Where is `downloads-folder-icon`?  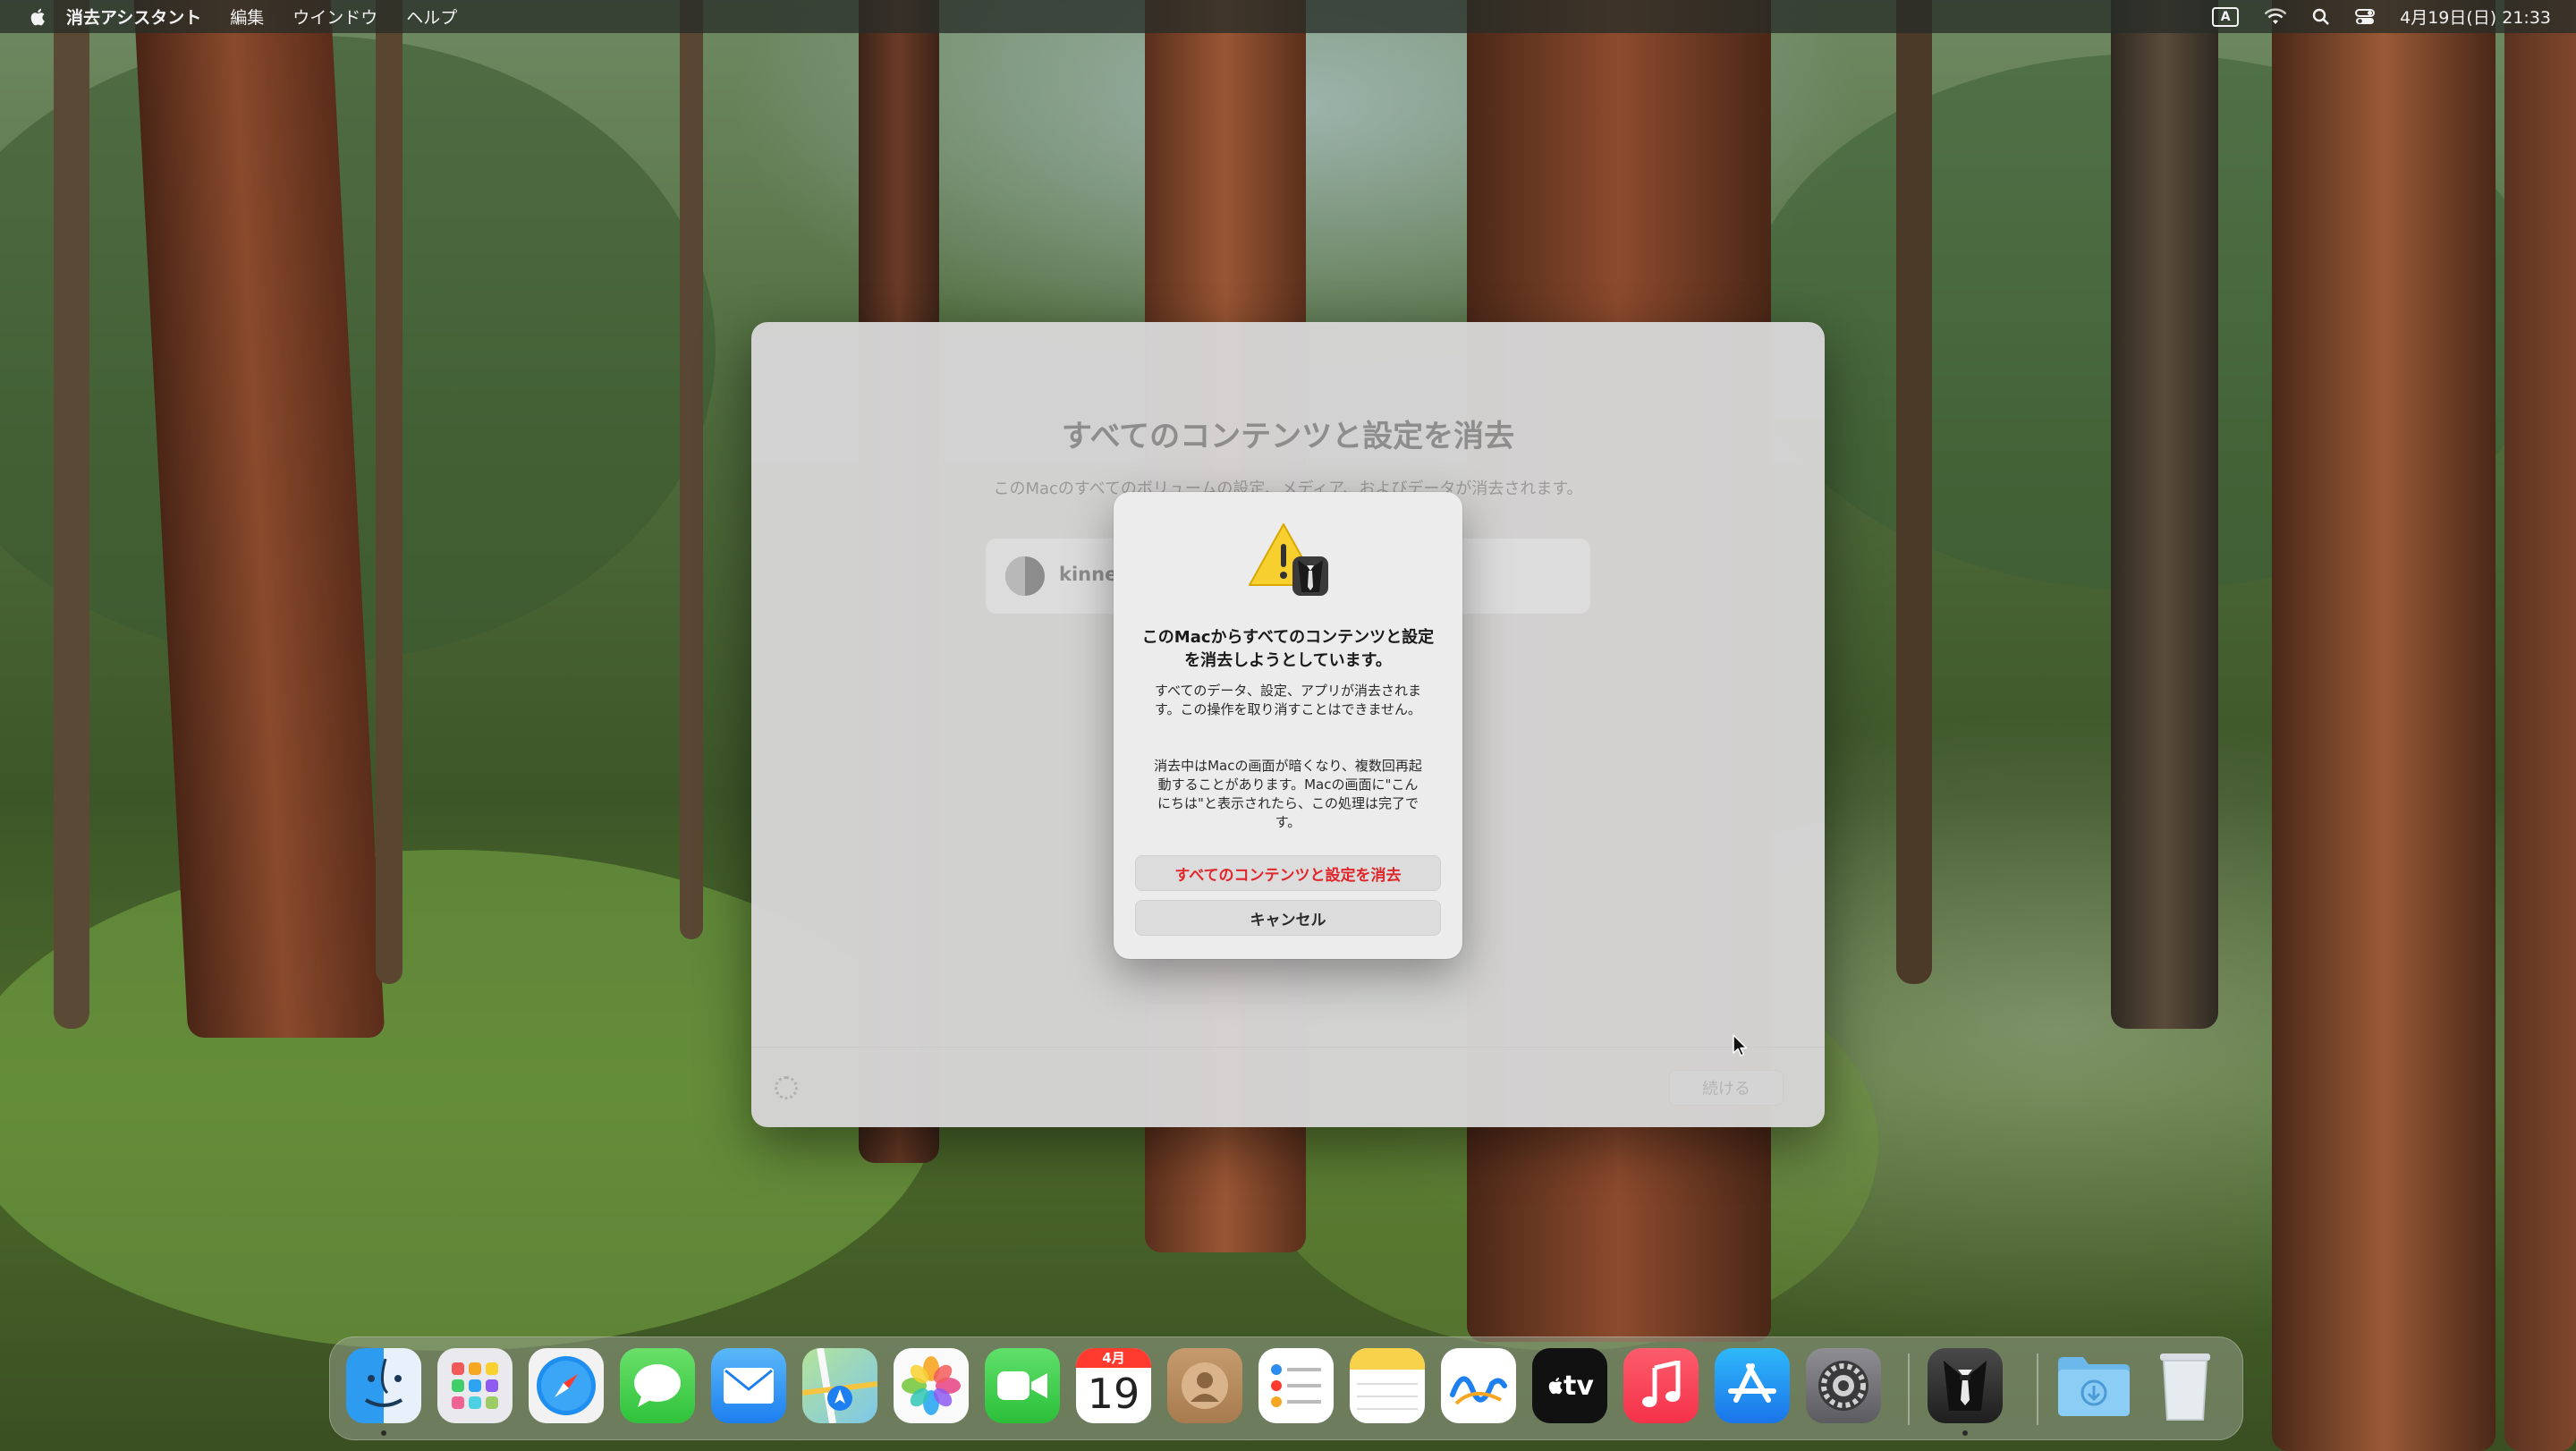 downloads-folder-icon is located at coordinates (2093, 1385).